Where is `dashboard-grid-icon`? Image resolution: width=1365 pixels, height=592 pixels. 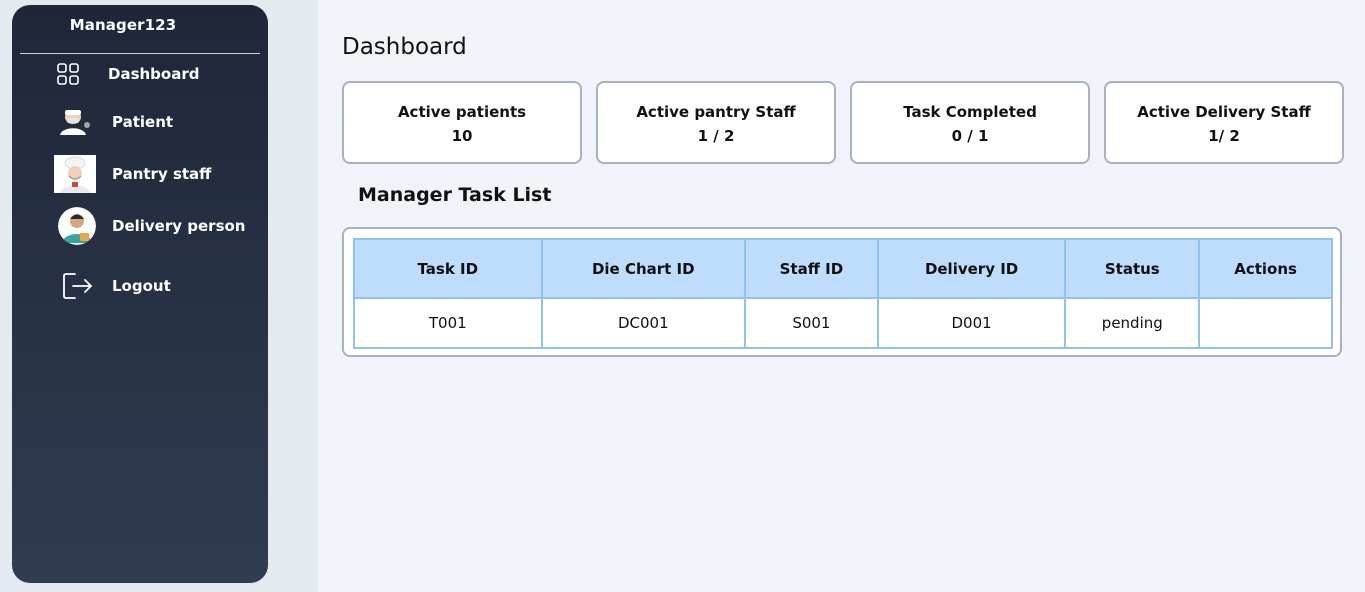 dashboard-grid-icon is located at coordinates (68, 74).